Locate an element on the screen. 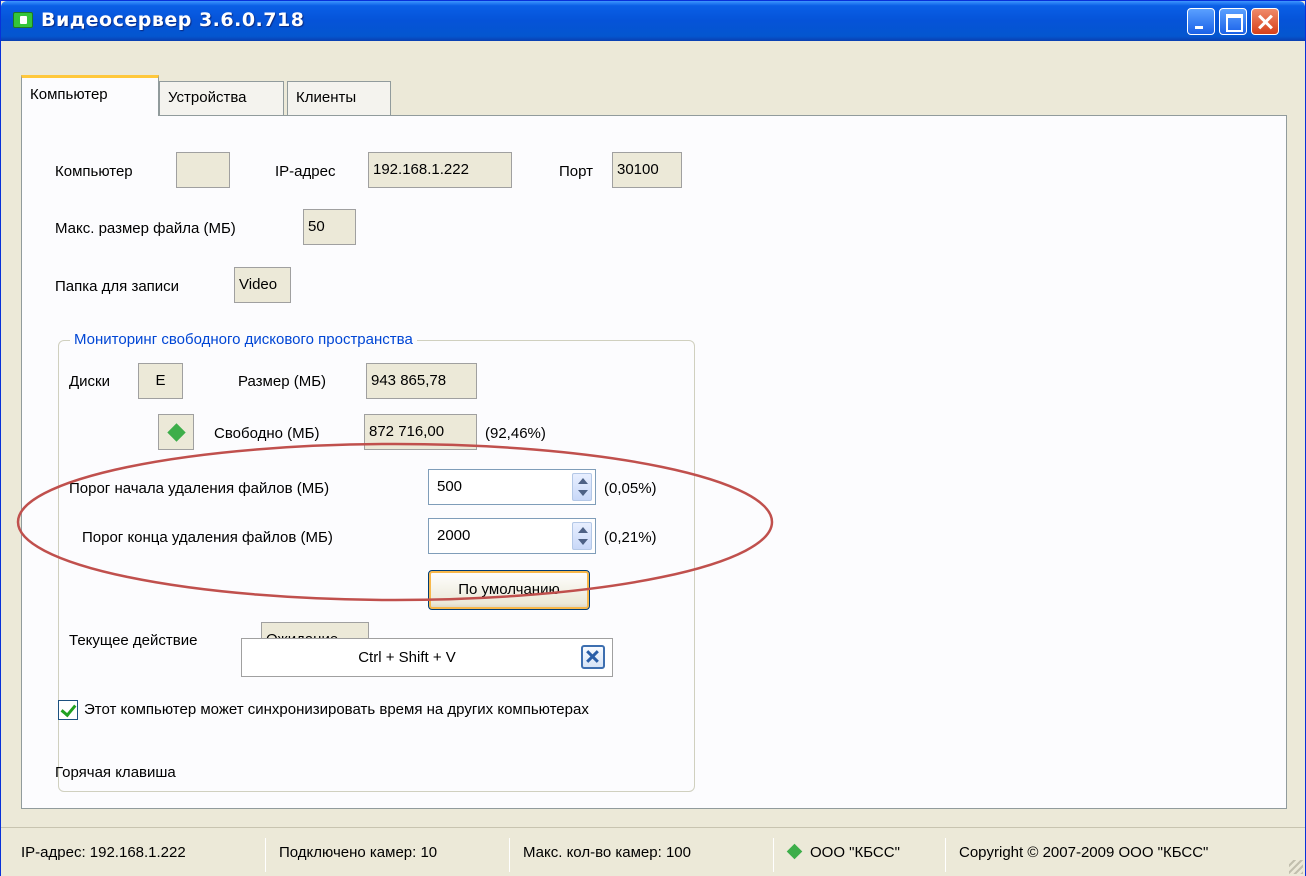  sync-time-checkbox is located at coordinates (68, 710).